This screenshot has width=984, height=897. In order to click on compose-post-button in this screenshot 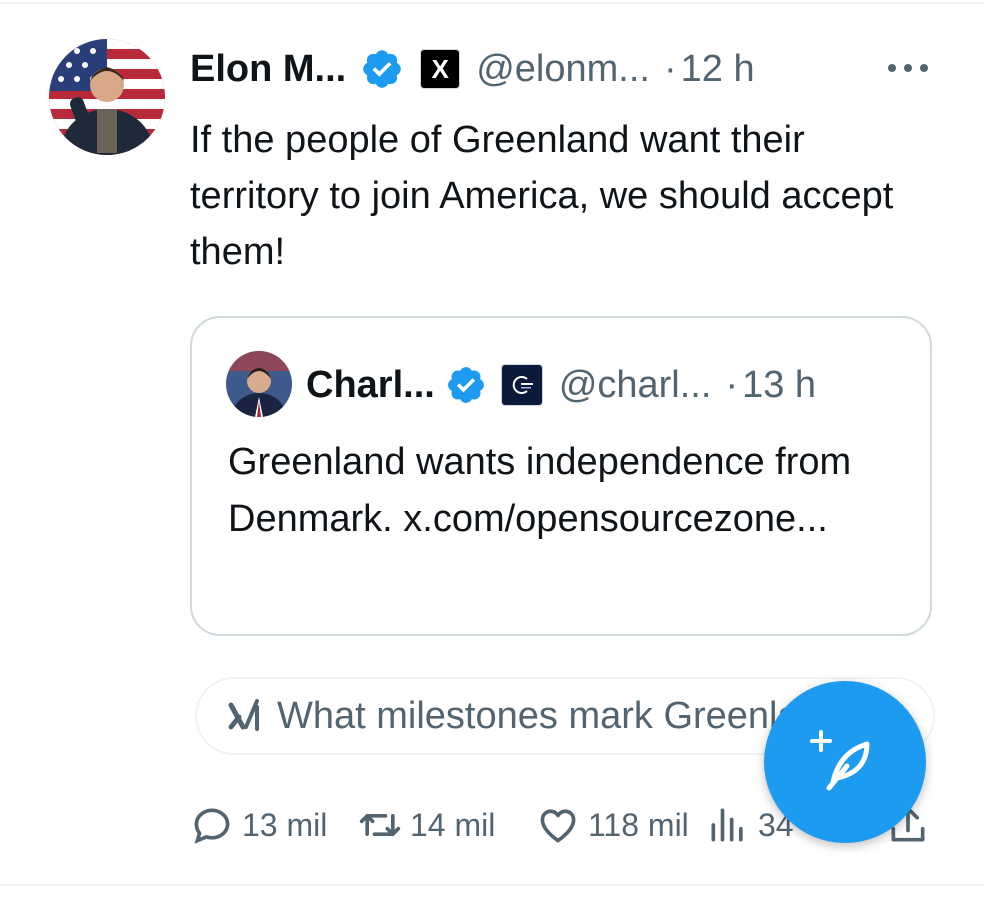, I will do `click(845, 762)`.